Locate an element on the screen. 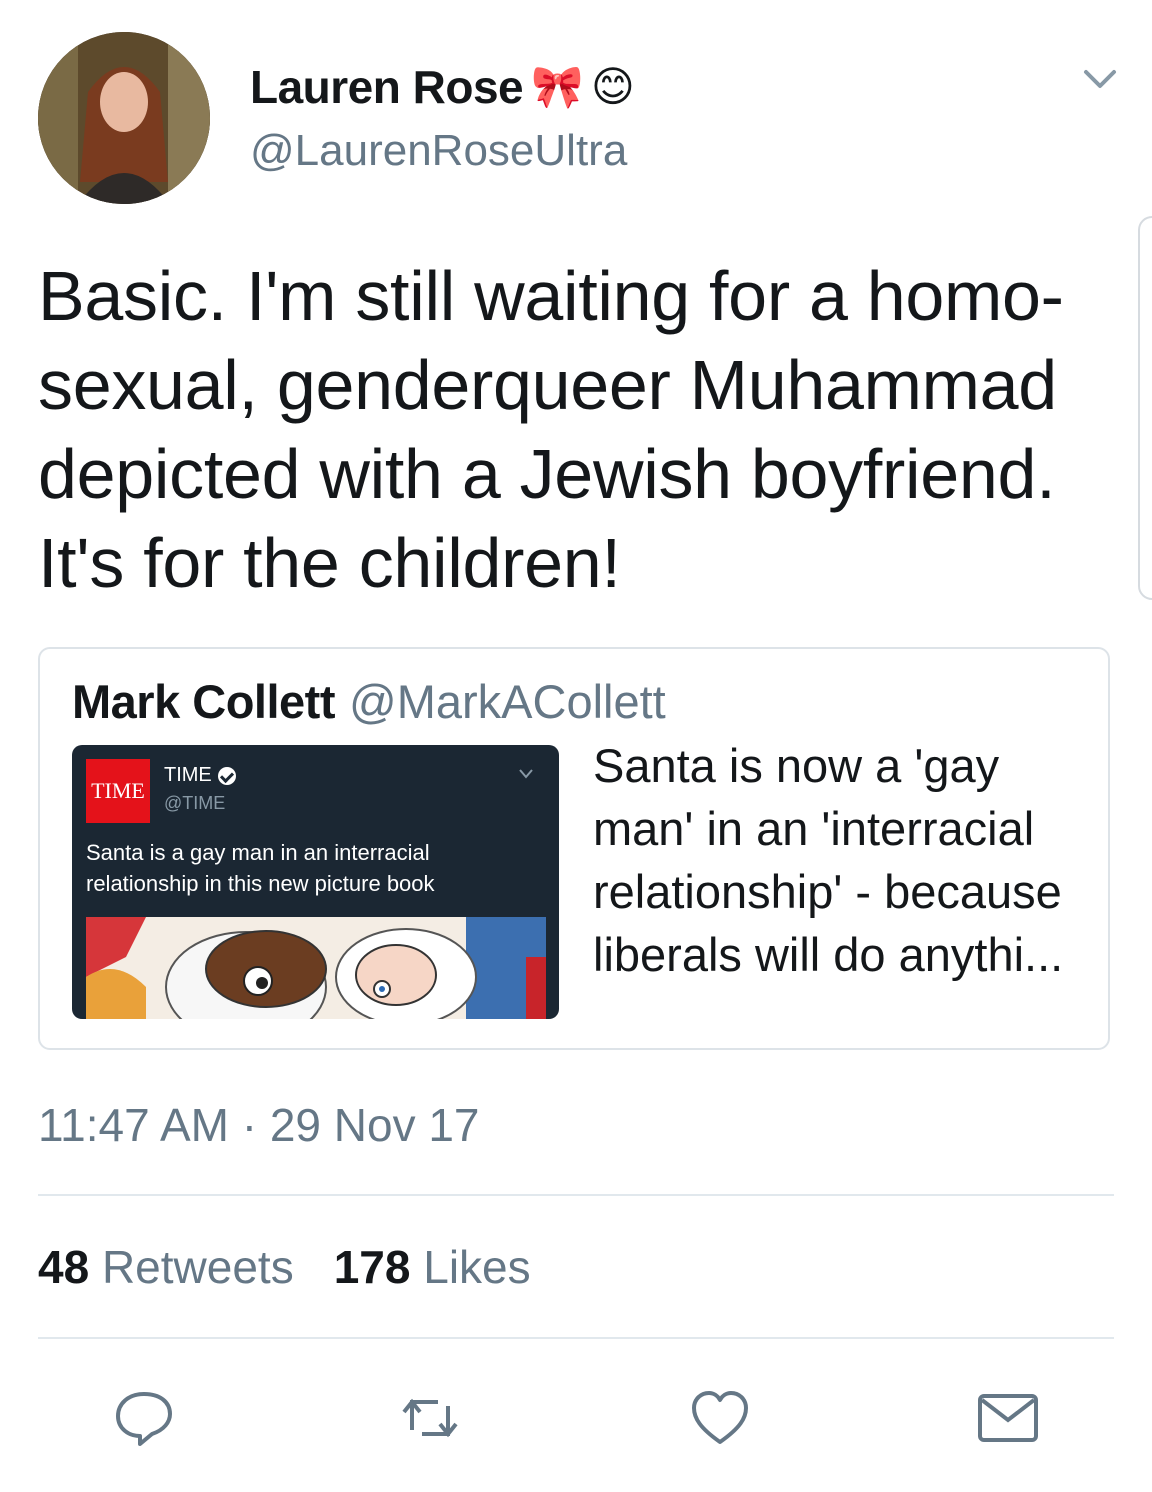 The height and width of the screenshot is (1492, 1152). engagement-stats: 48 Retweets 178 Likes is located at coordinates (284, 1267).